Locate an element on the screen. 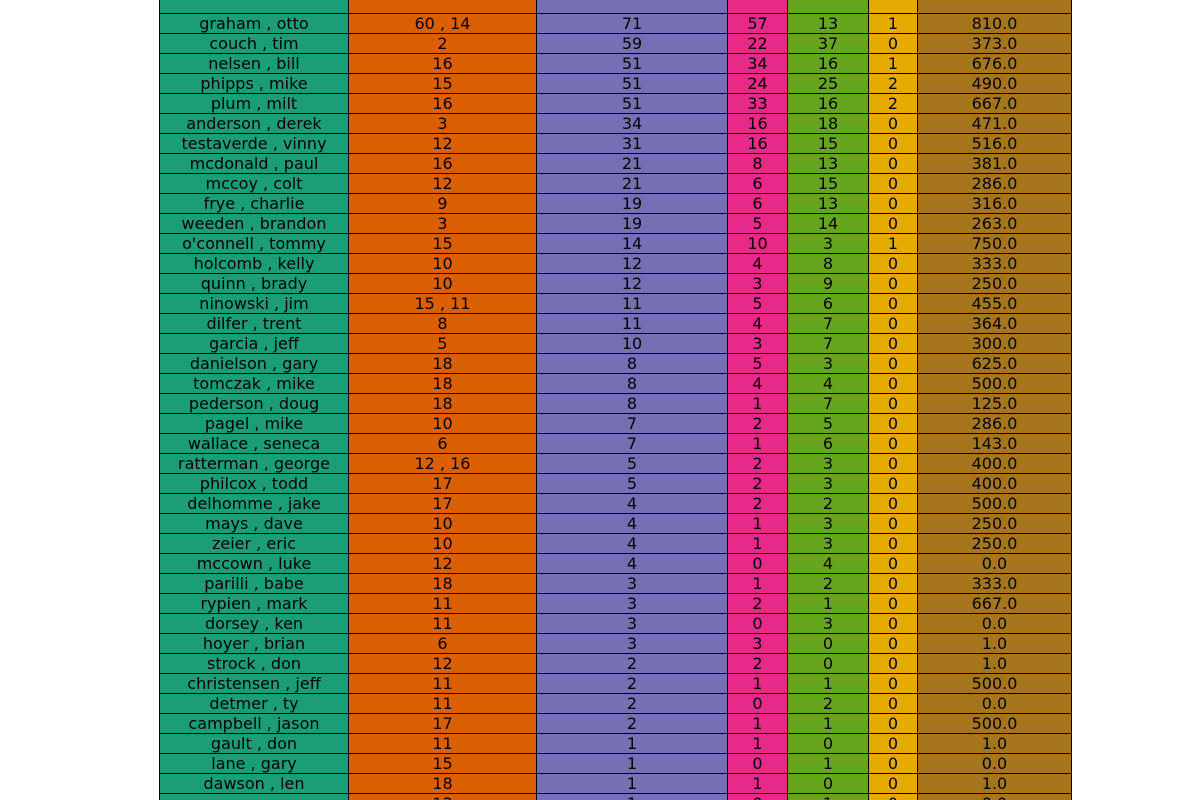 This screenshot has height=800, width=1200. cell-name: weeden , brandon is located at coordinates (254, 223).